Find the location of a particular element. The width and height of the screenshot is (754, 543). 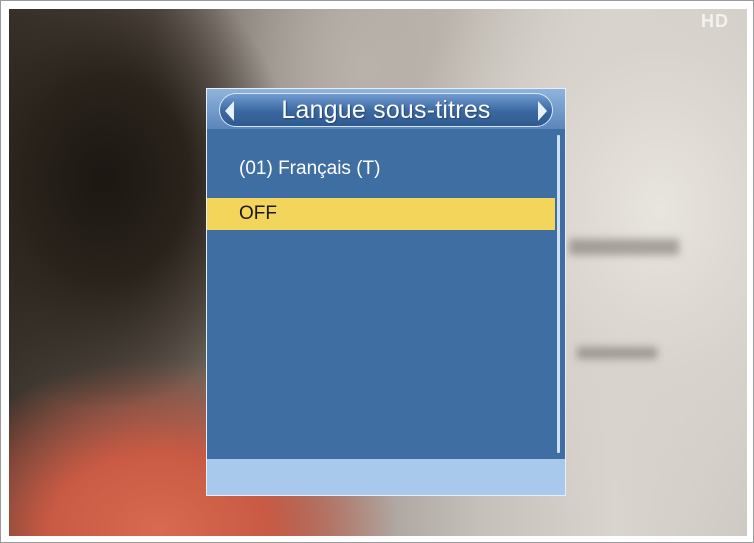

dialog-title: Langue sous-titres is located at coordinates (386, 109).